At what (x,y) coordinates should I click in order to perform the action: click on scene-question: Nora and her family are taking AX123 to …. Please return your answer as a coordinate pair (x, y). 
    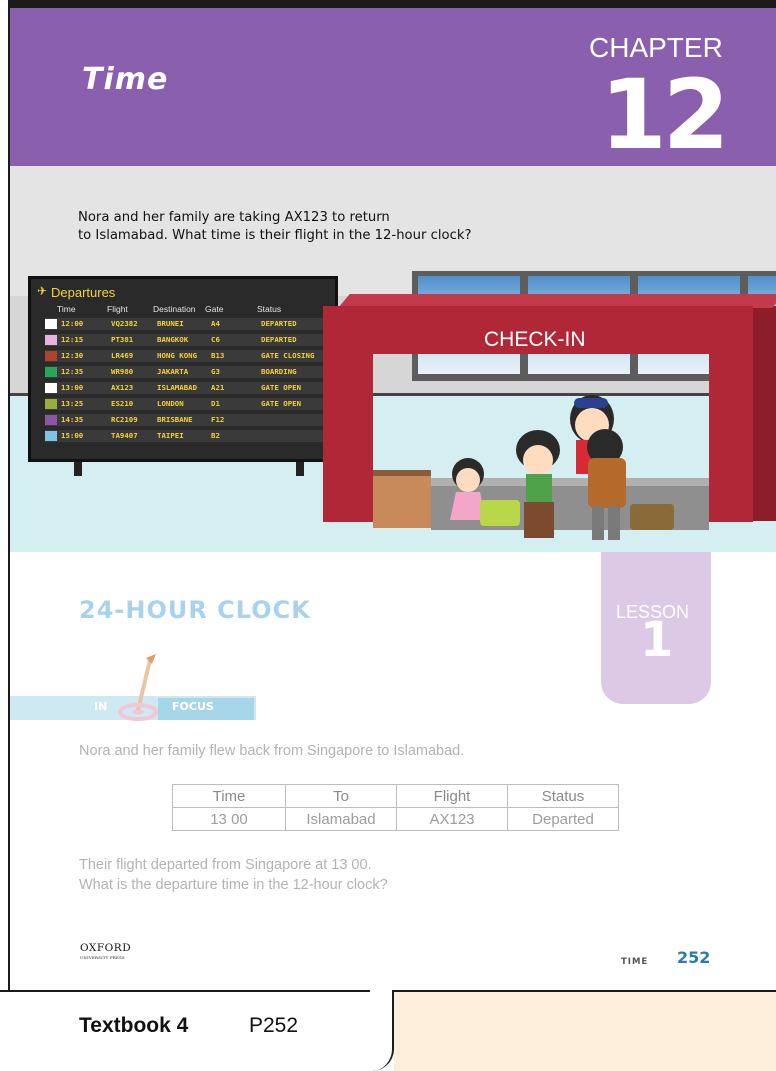
    Looking at the image, I should click on (348, 227).